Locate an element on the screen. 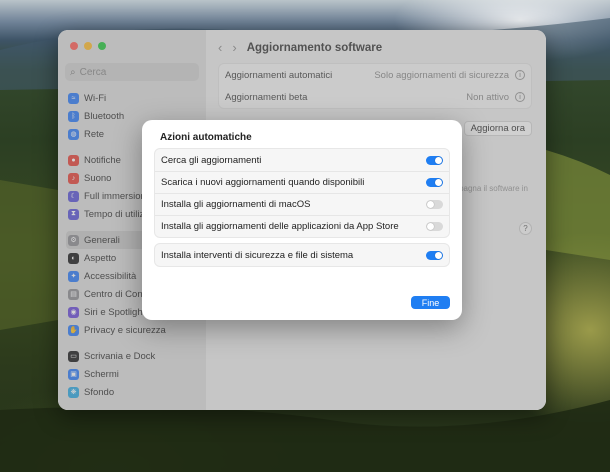 This screenshot has height=472, width=610. option-check-updates: Cerca gli aggiornamenti is located at coordinates (302, 160).